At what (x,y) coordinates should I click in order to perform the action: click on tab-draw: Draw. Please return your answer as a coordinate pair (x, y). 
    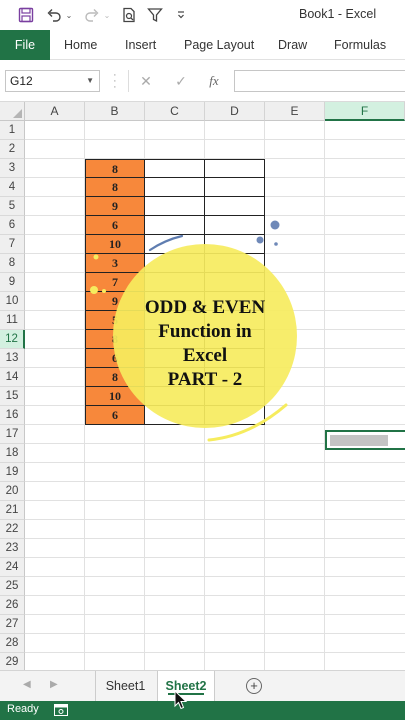
    Looking at the image, I should click on (292, 45).